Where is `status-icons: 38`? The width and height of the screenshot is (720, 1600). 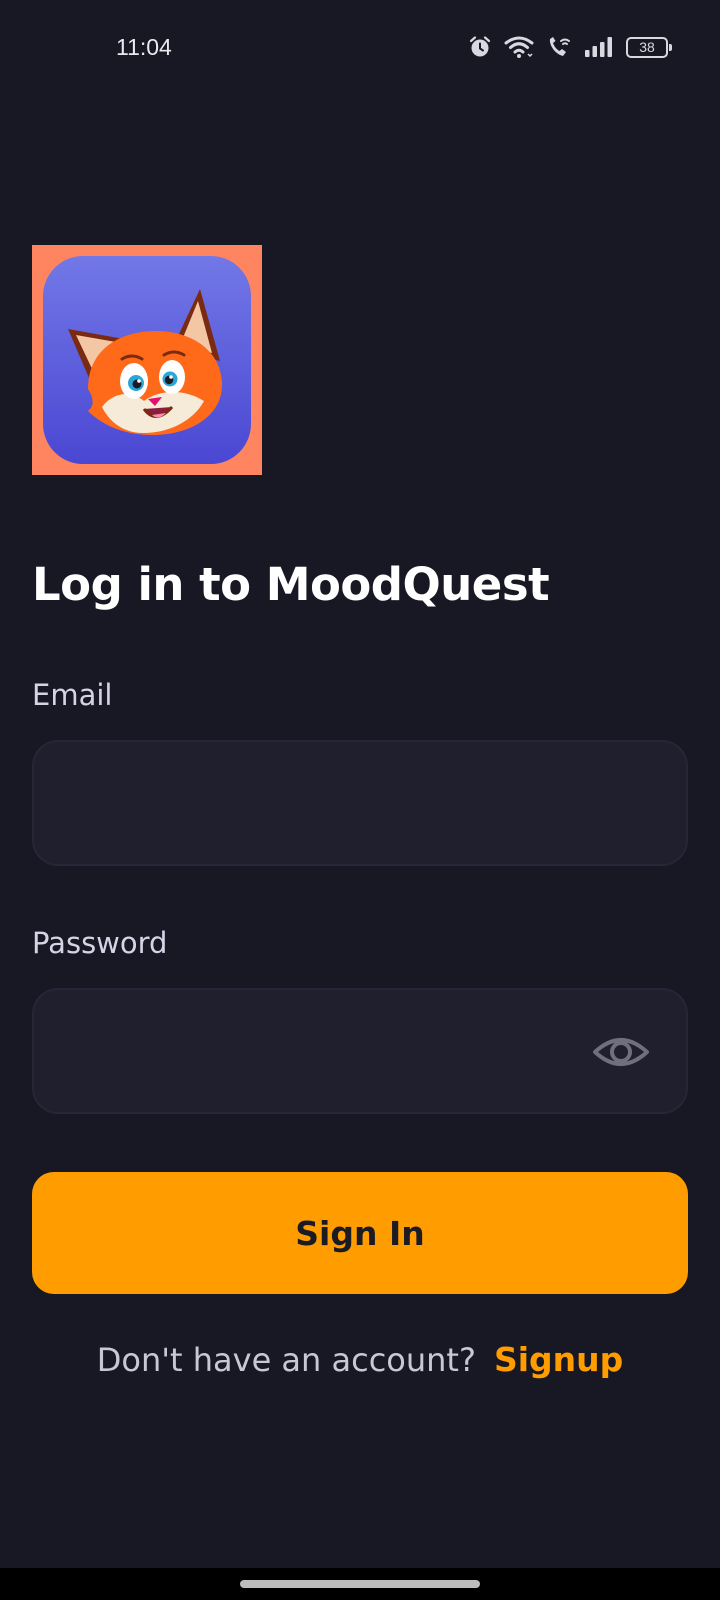
status-icons: 38 is located at coordinates (570, 47).